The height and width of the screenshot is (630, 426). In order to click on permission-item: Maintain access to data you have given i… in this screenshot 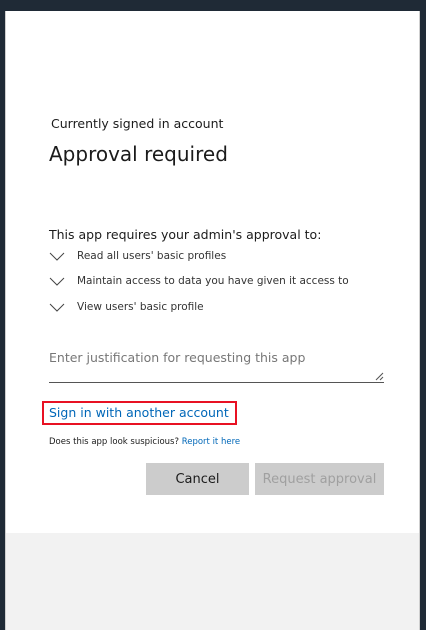, I will do `click(199, 281)`.